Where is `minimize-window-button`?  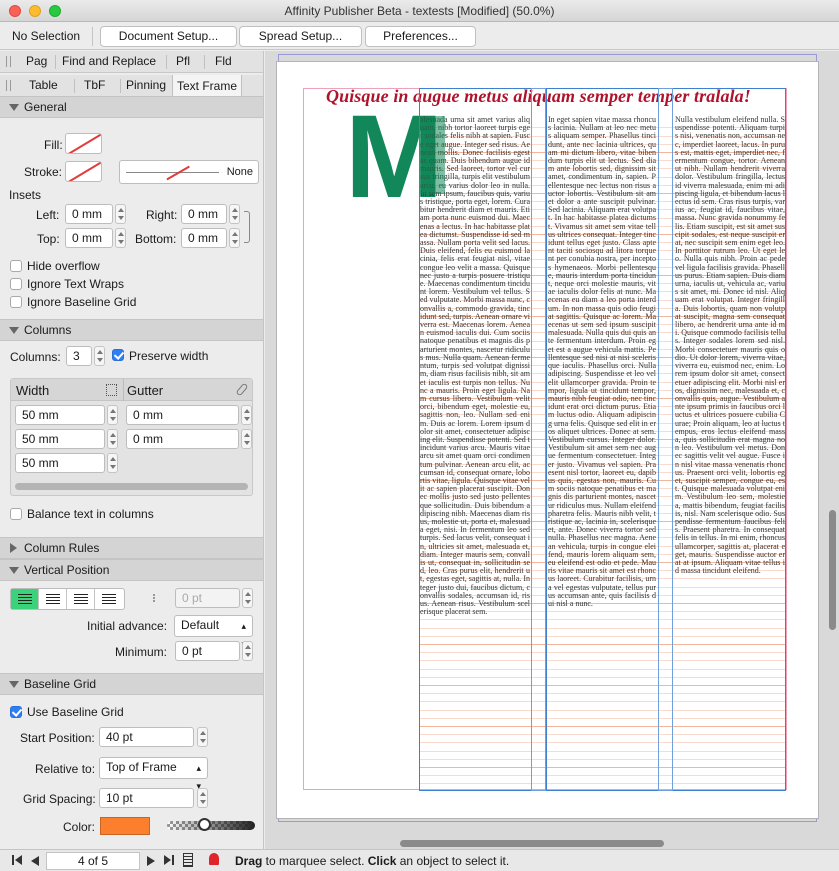 minimize-window-button is located at coordinates (35, 11).